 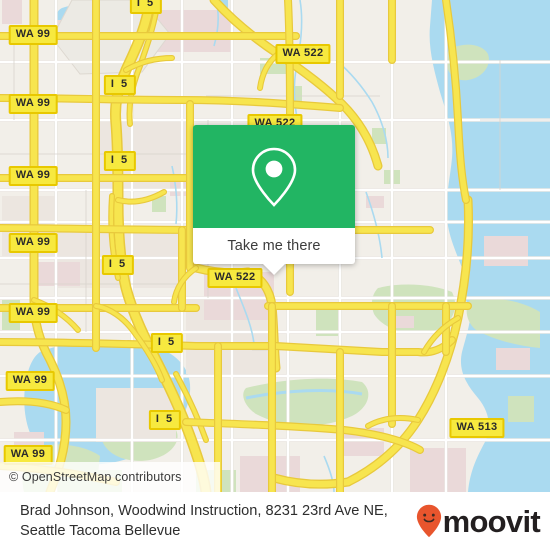 What do you see at coordinates (477, 428) in the screenshot?
I see `highway-shield: WA 513` at bounding box center [477, 428].